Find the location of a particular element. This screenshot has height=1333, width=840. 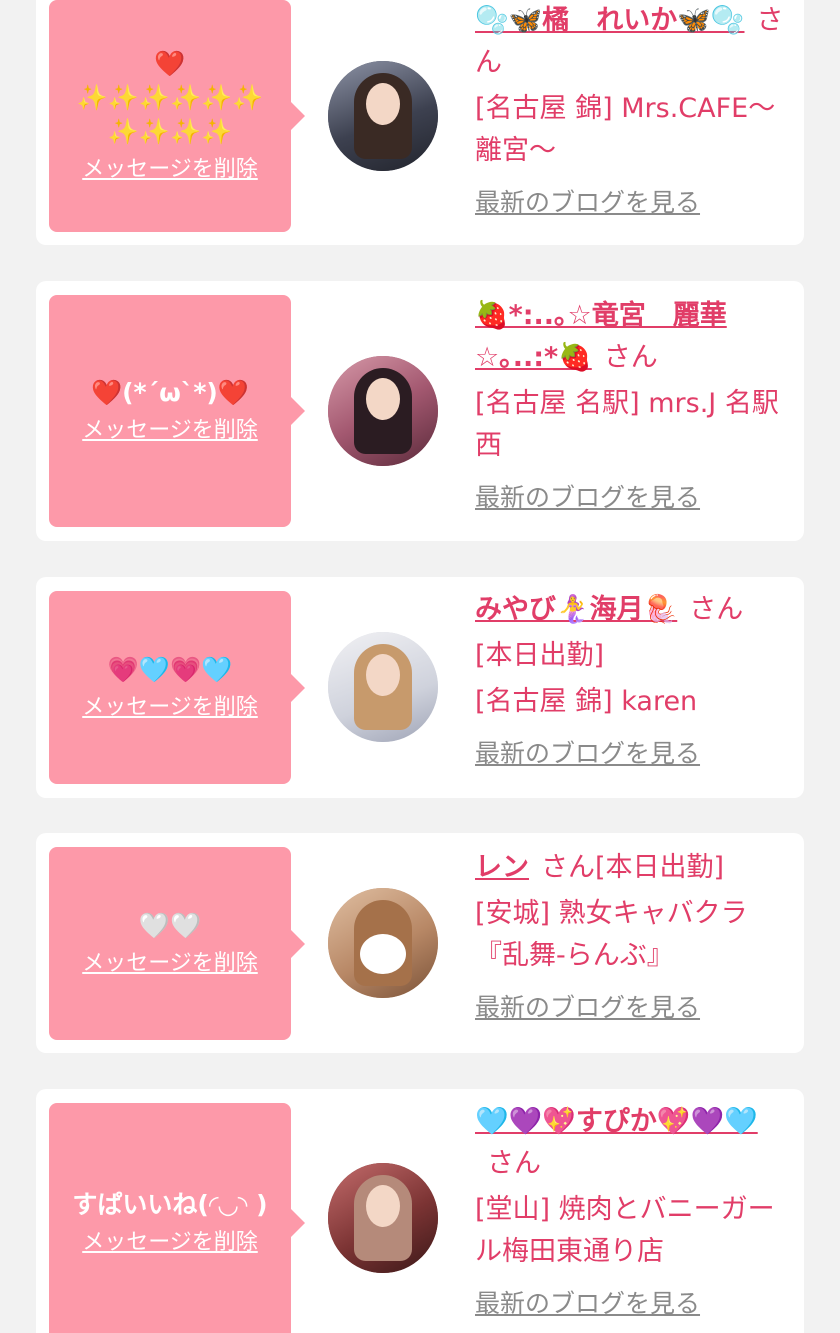

profile-name-link: 🍓*:..｡☆竜宮 麗華☆｡..:*🍓 is located at coordinates (601, 336).